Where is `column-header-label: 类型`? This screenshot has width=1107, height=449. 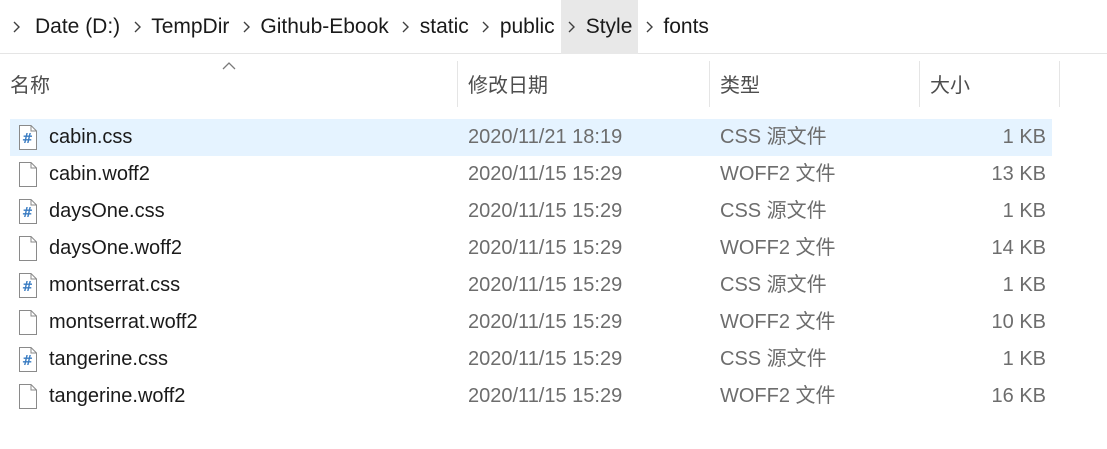 column-header-label: 类型 is located at coordinates (740, 85).